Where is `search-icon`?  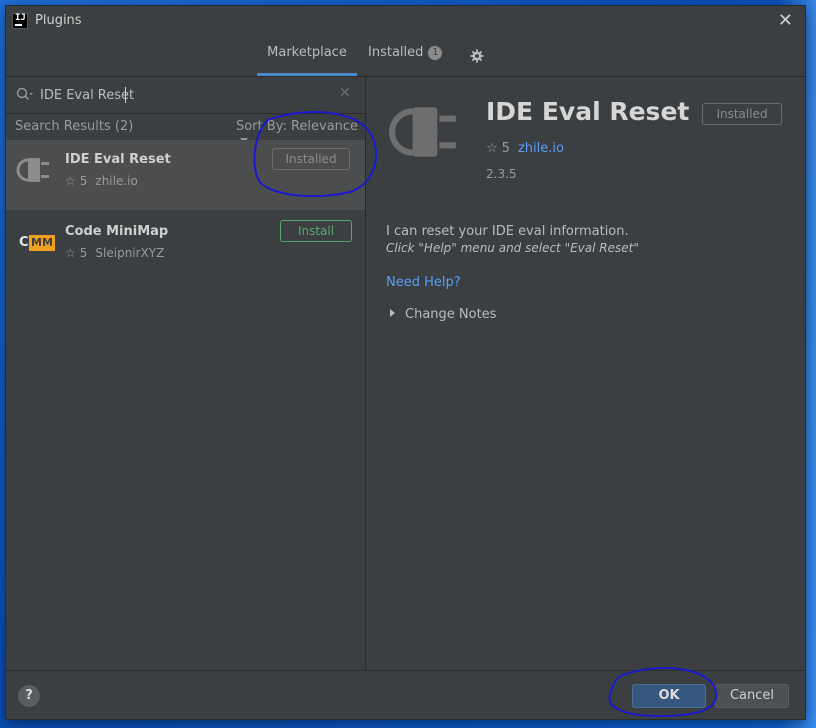 search-icon is located at coordinates (25, 94).